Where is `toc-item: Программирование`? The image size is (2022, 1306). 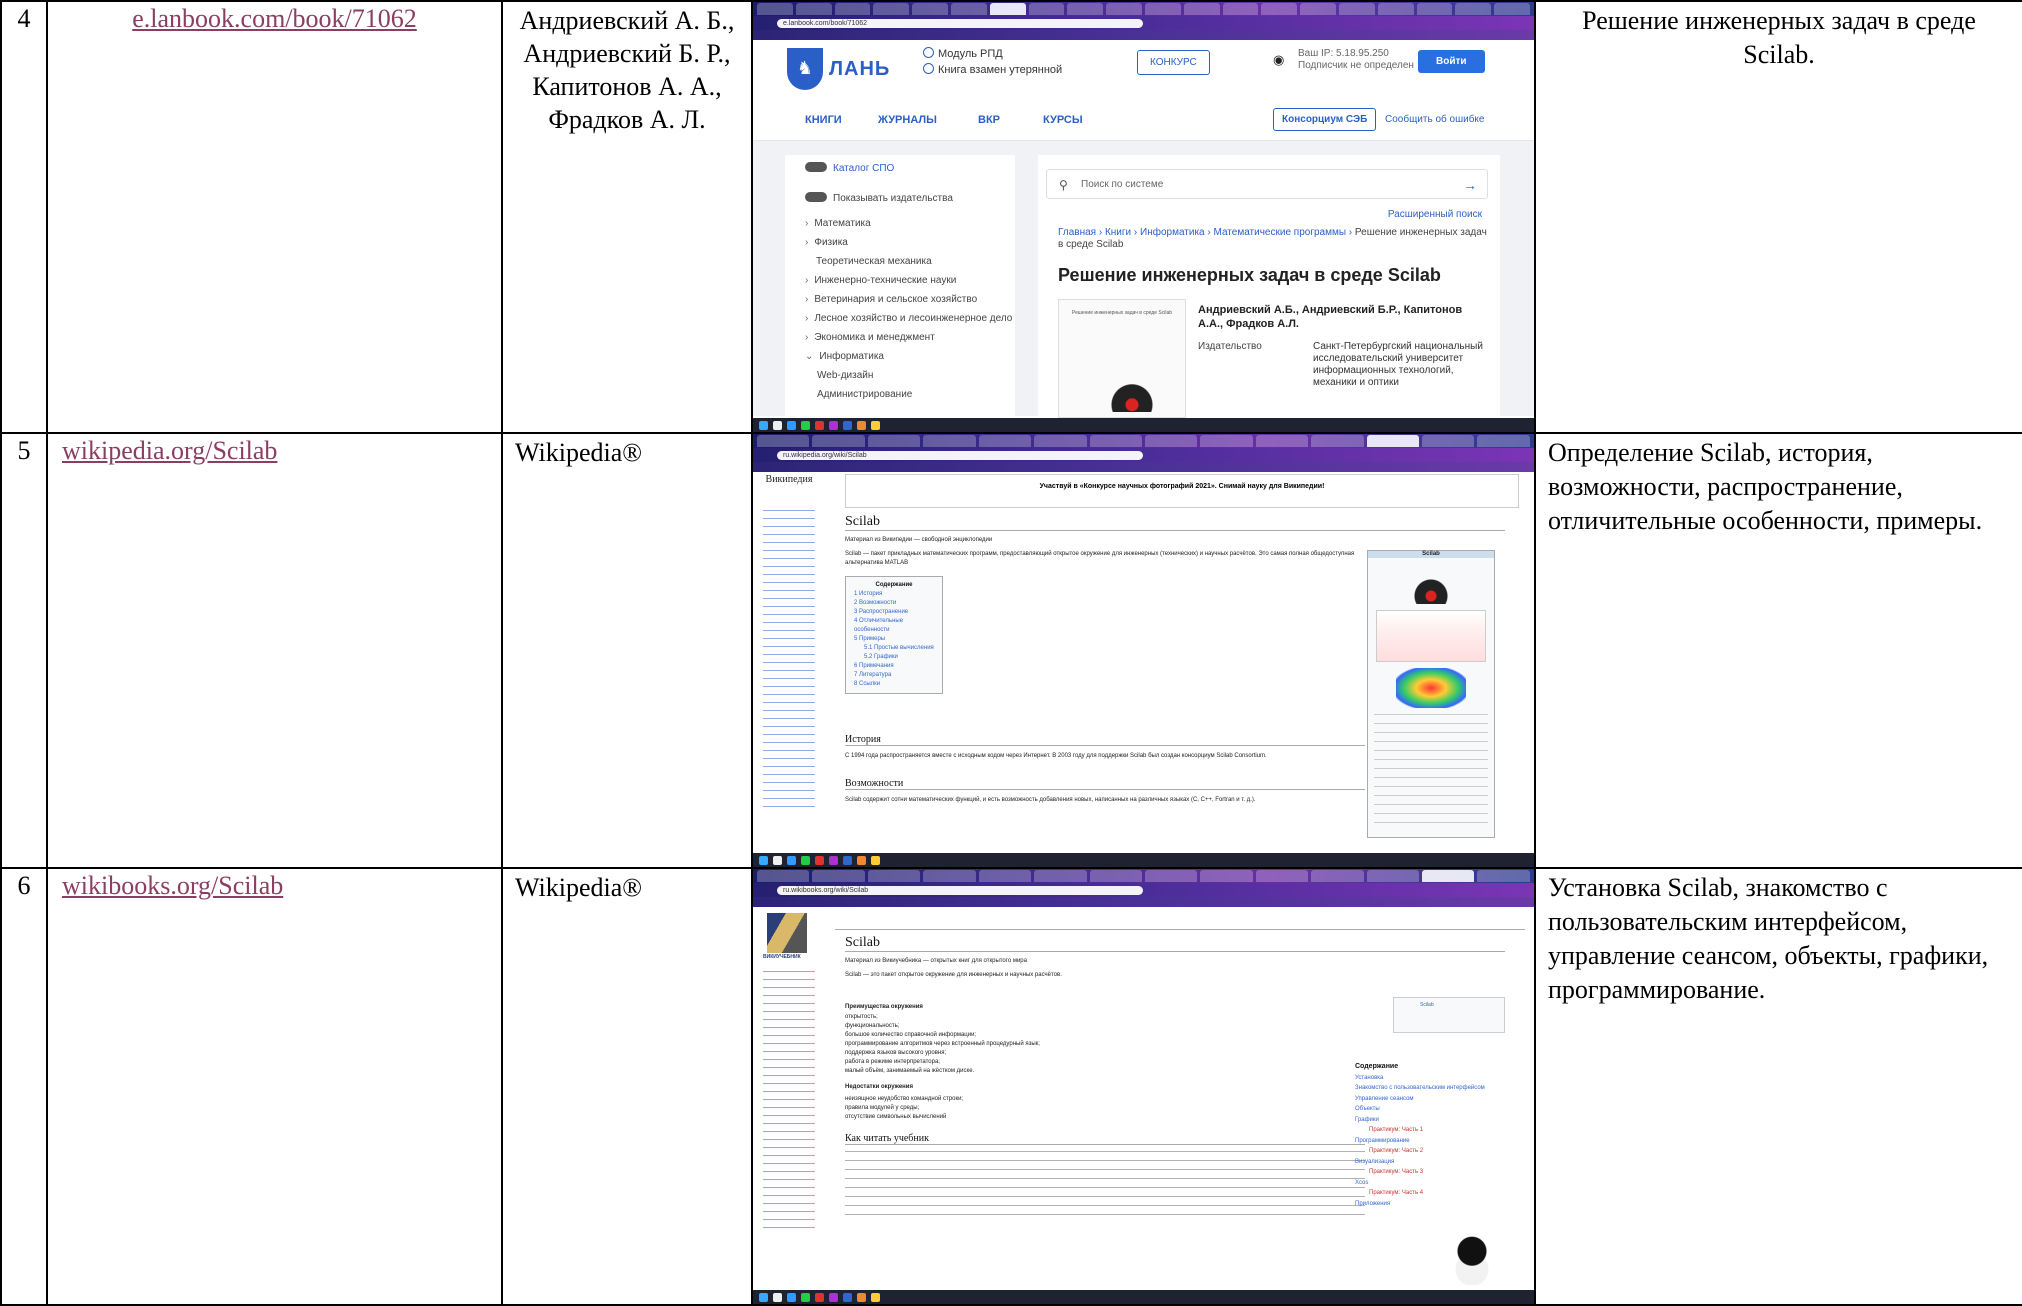
toc-item: Программирование is located at coordinates (1430, 1141).